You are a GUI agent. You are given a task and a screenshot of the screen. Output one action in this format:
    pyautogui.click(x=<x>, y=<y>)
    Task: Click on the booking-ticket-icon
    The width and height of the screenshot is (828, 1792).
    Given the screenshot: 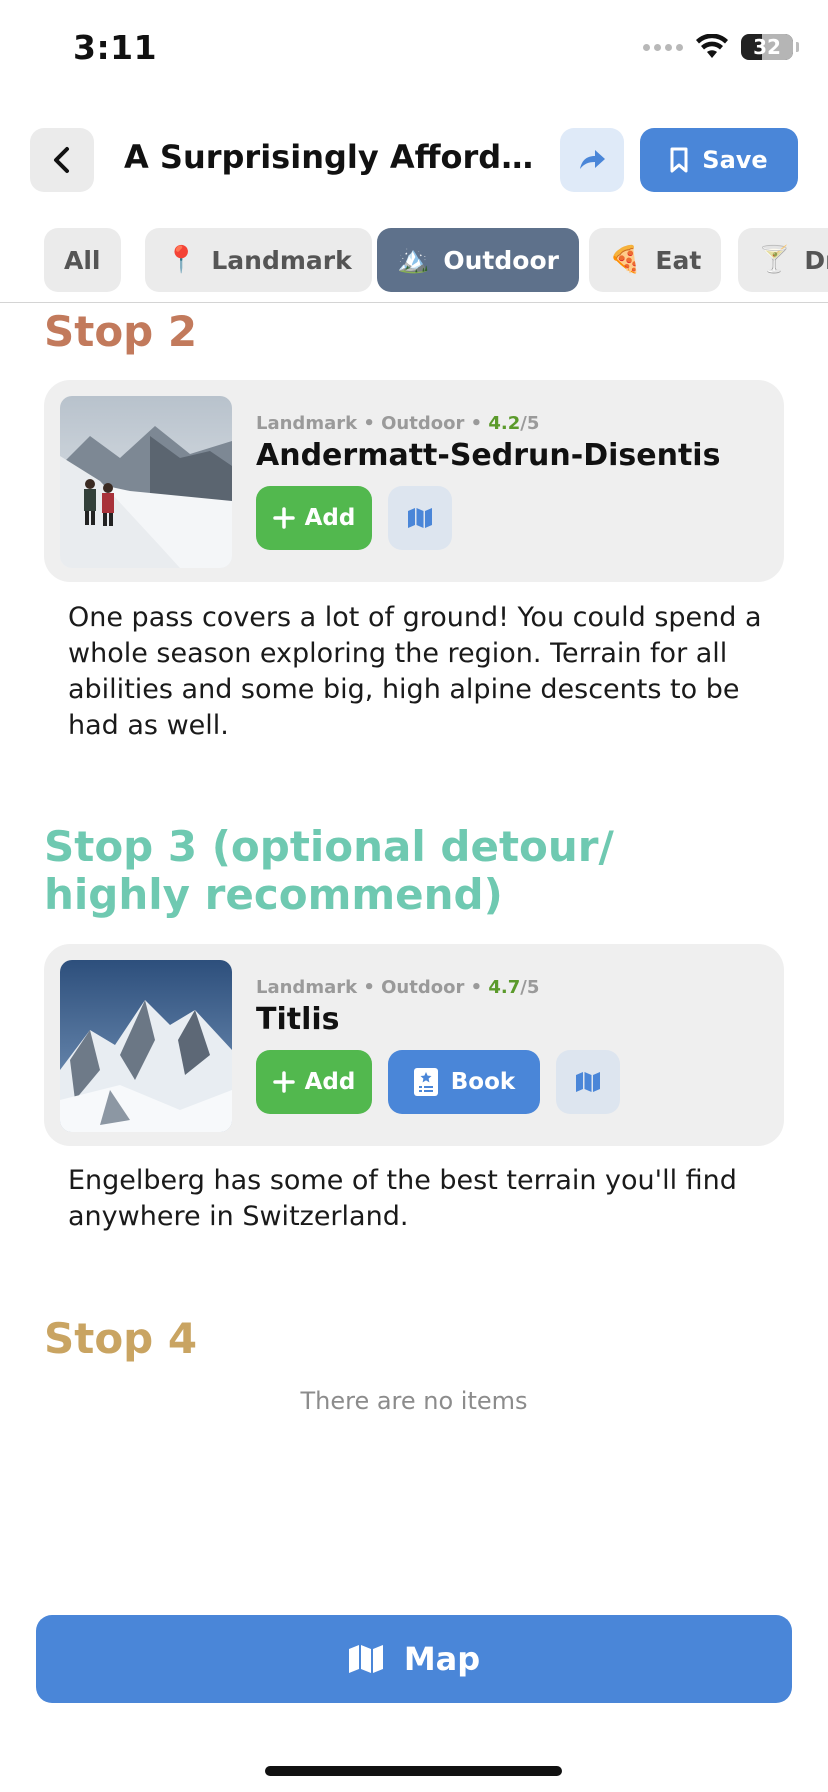 What is the action you would take?
    pyautogui.click(x=425, y=1082)
    